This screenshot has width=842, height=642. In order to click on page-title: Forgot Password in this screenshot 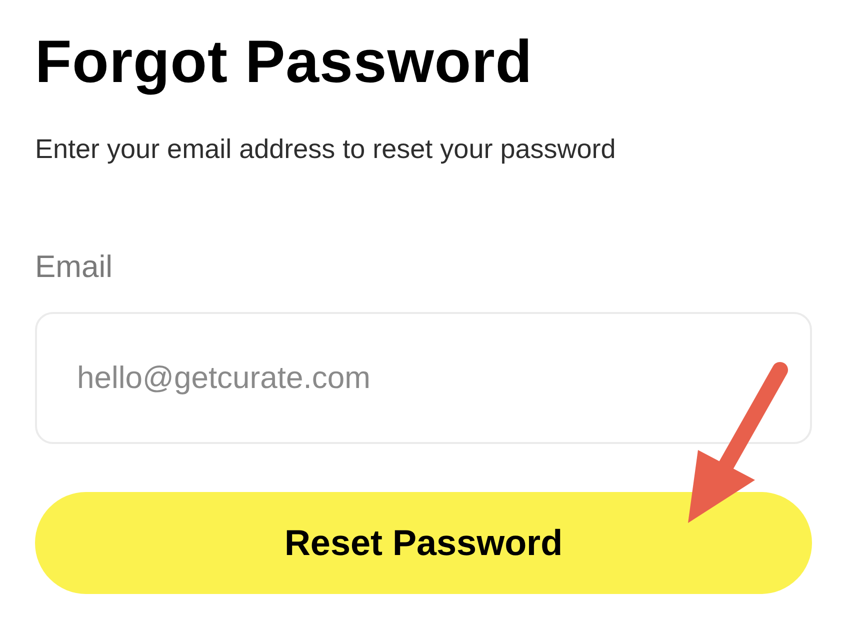, I will do `click(284, 62)`.